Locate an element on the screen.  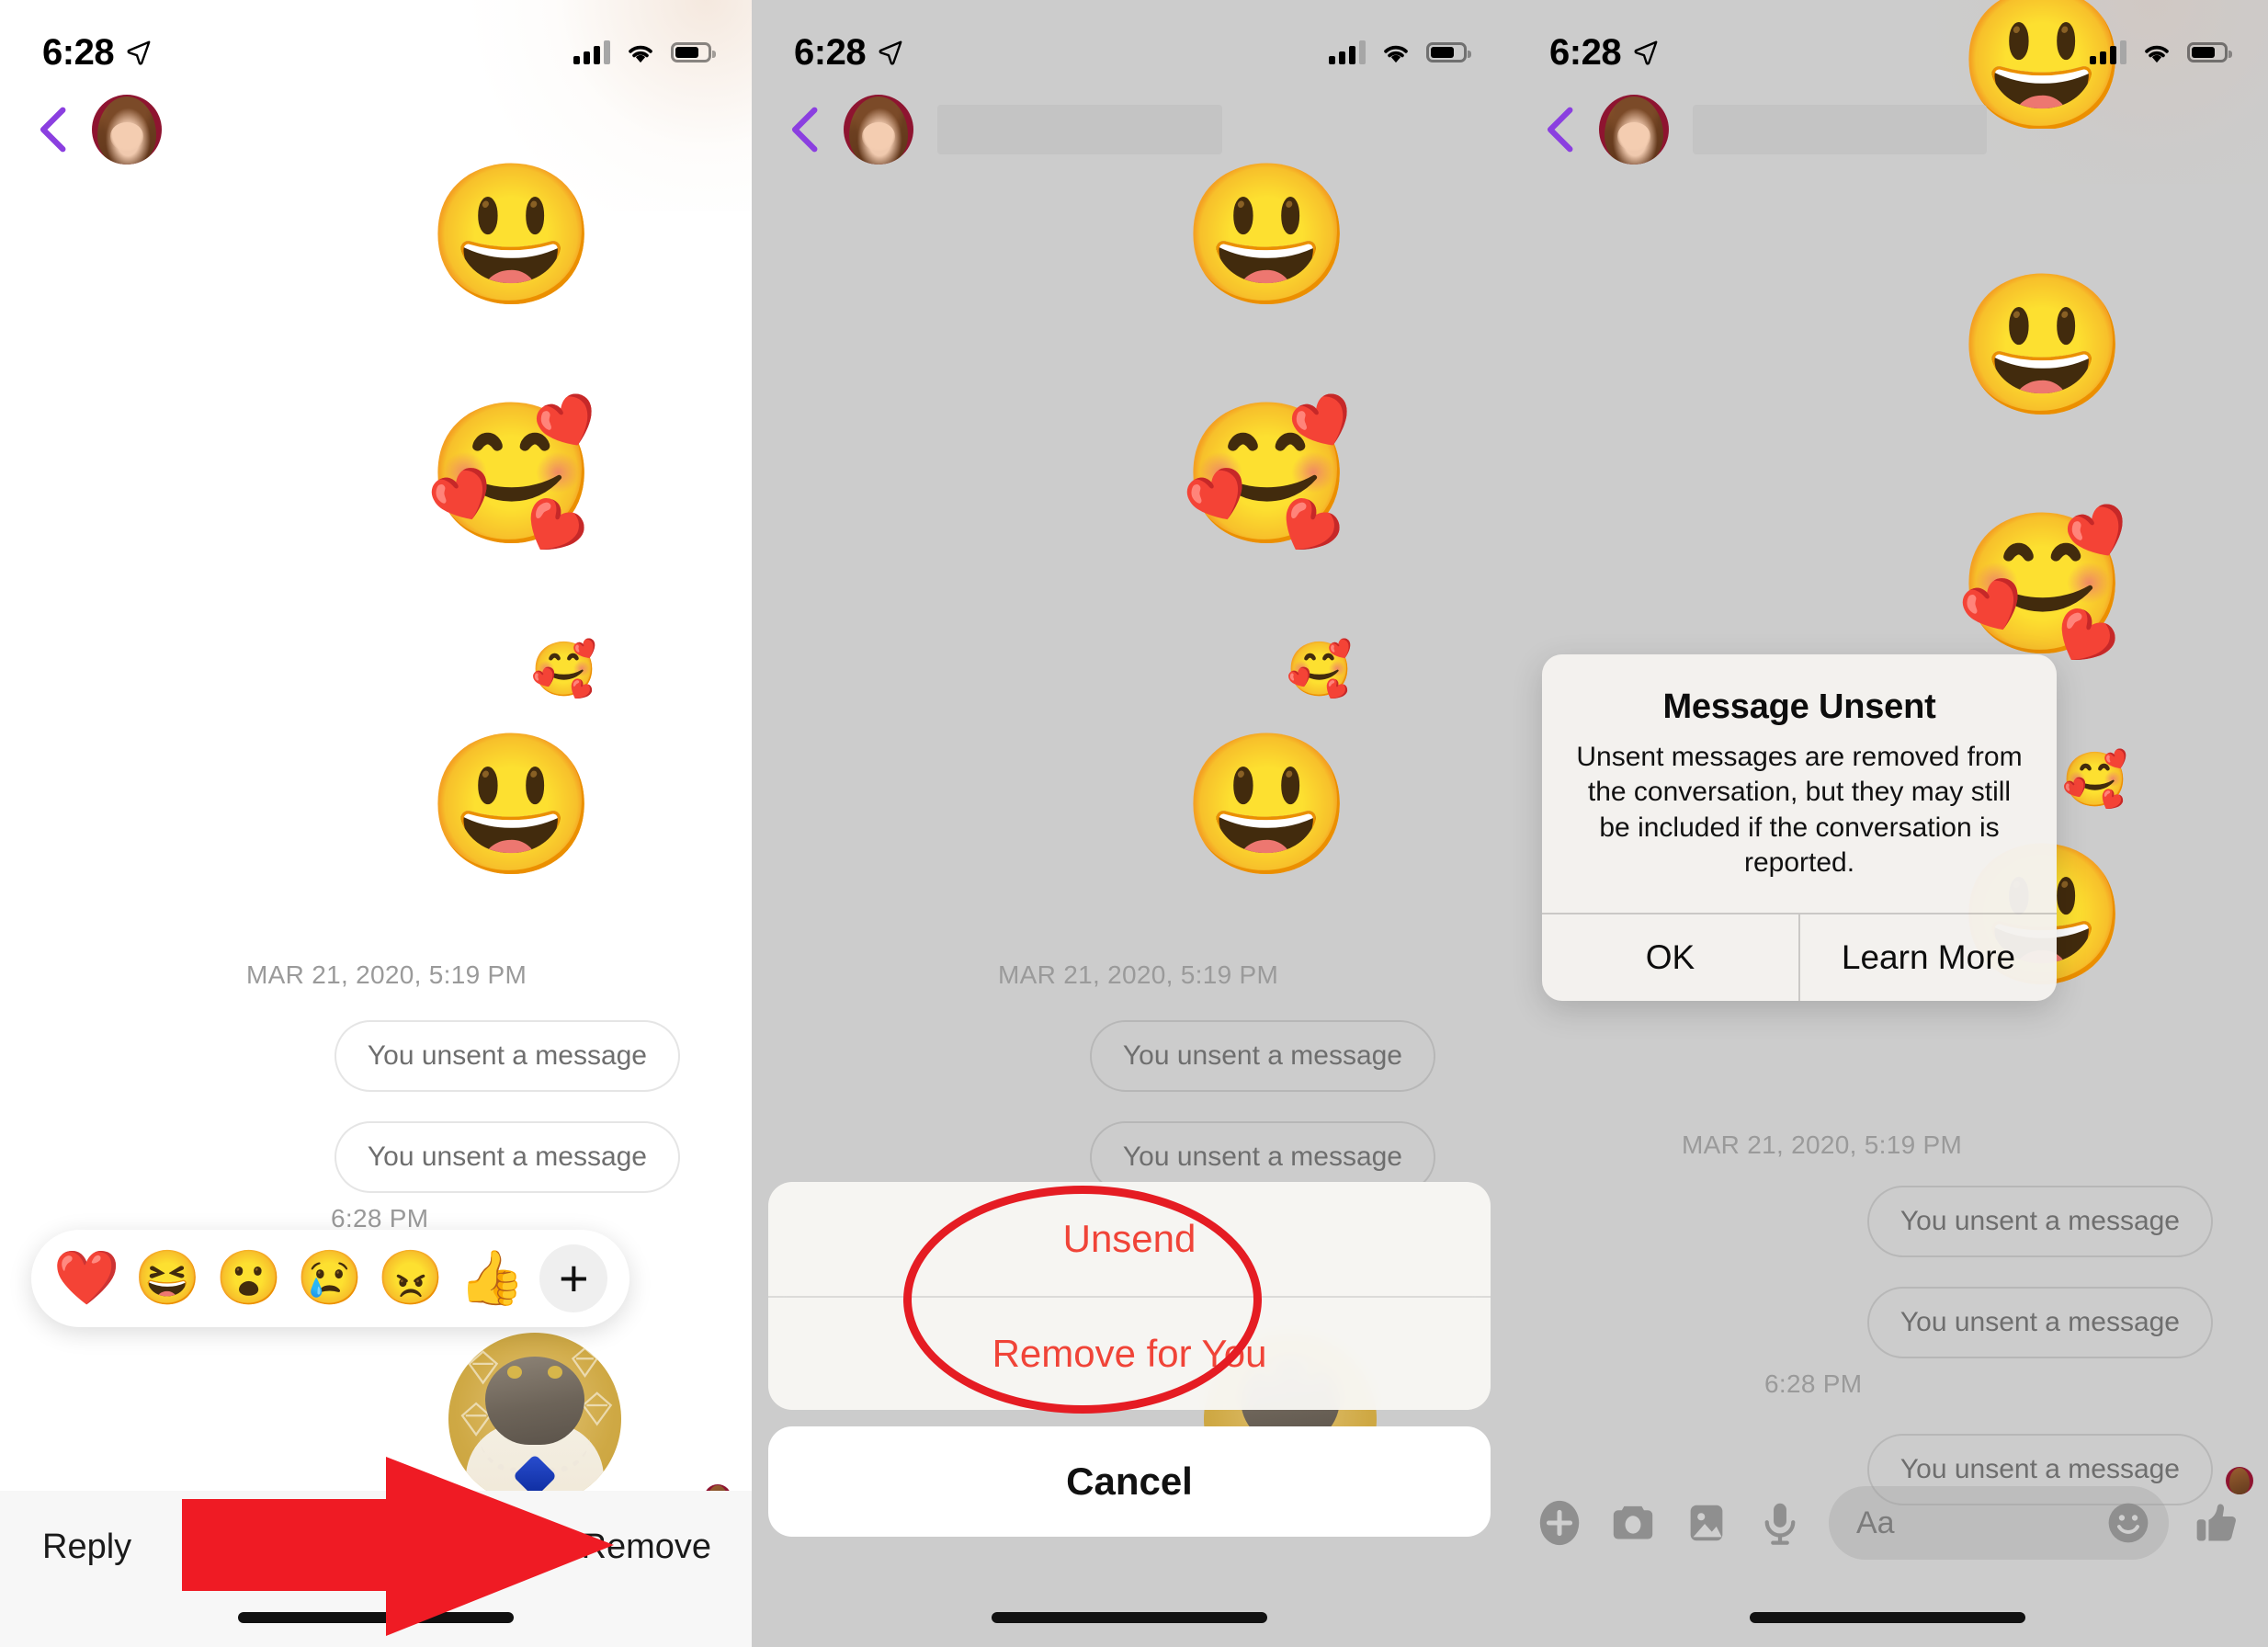
camera-icon is located at coordinates (1633, 1523).